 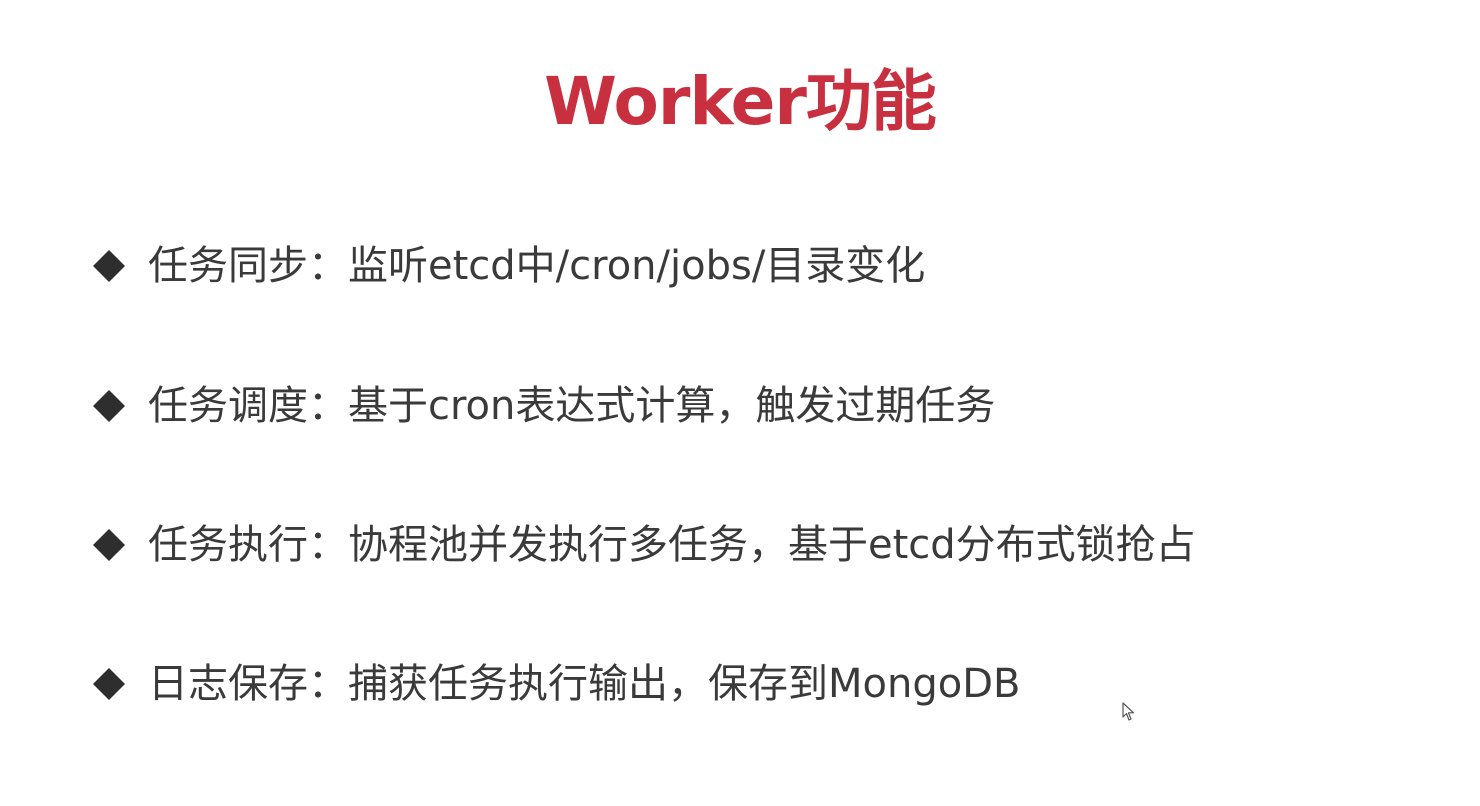 I want to click on bullet-text: 任务执行：协程池并发执行多任务，基于etcd分布式锁抢占, so click(x=672, y=545).